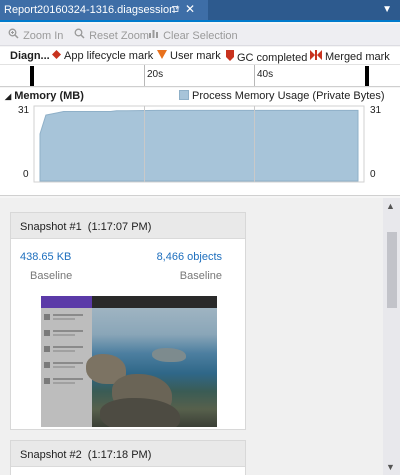  I want to click on screenshot-topbar, so click(154, 302).